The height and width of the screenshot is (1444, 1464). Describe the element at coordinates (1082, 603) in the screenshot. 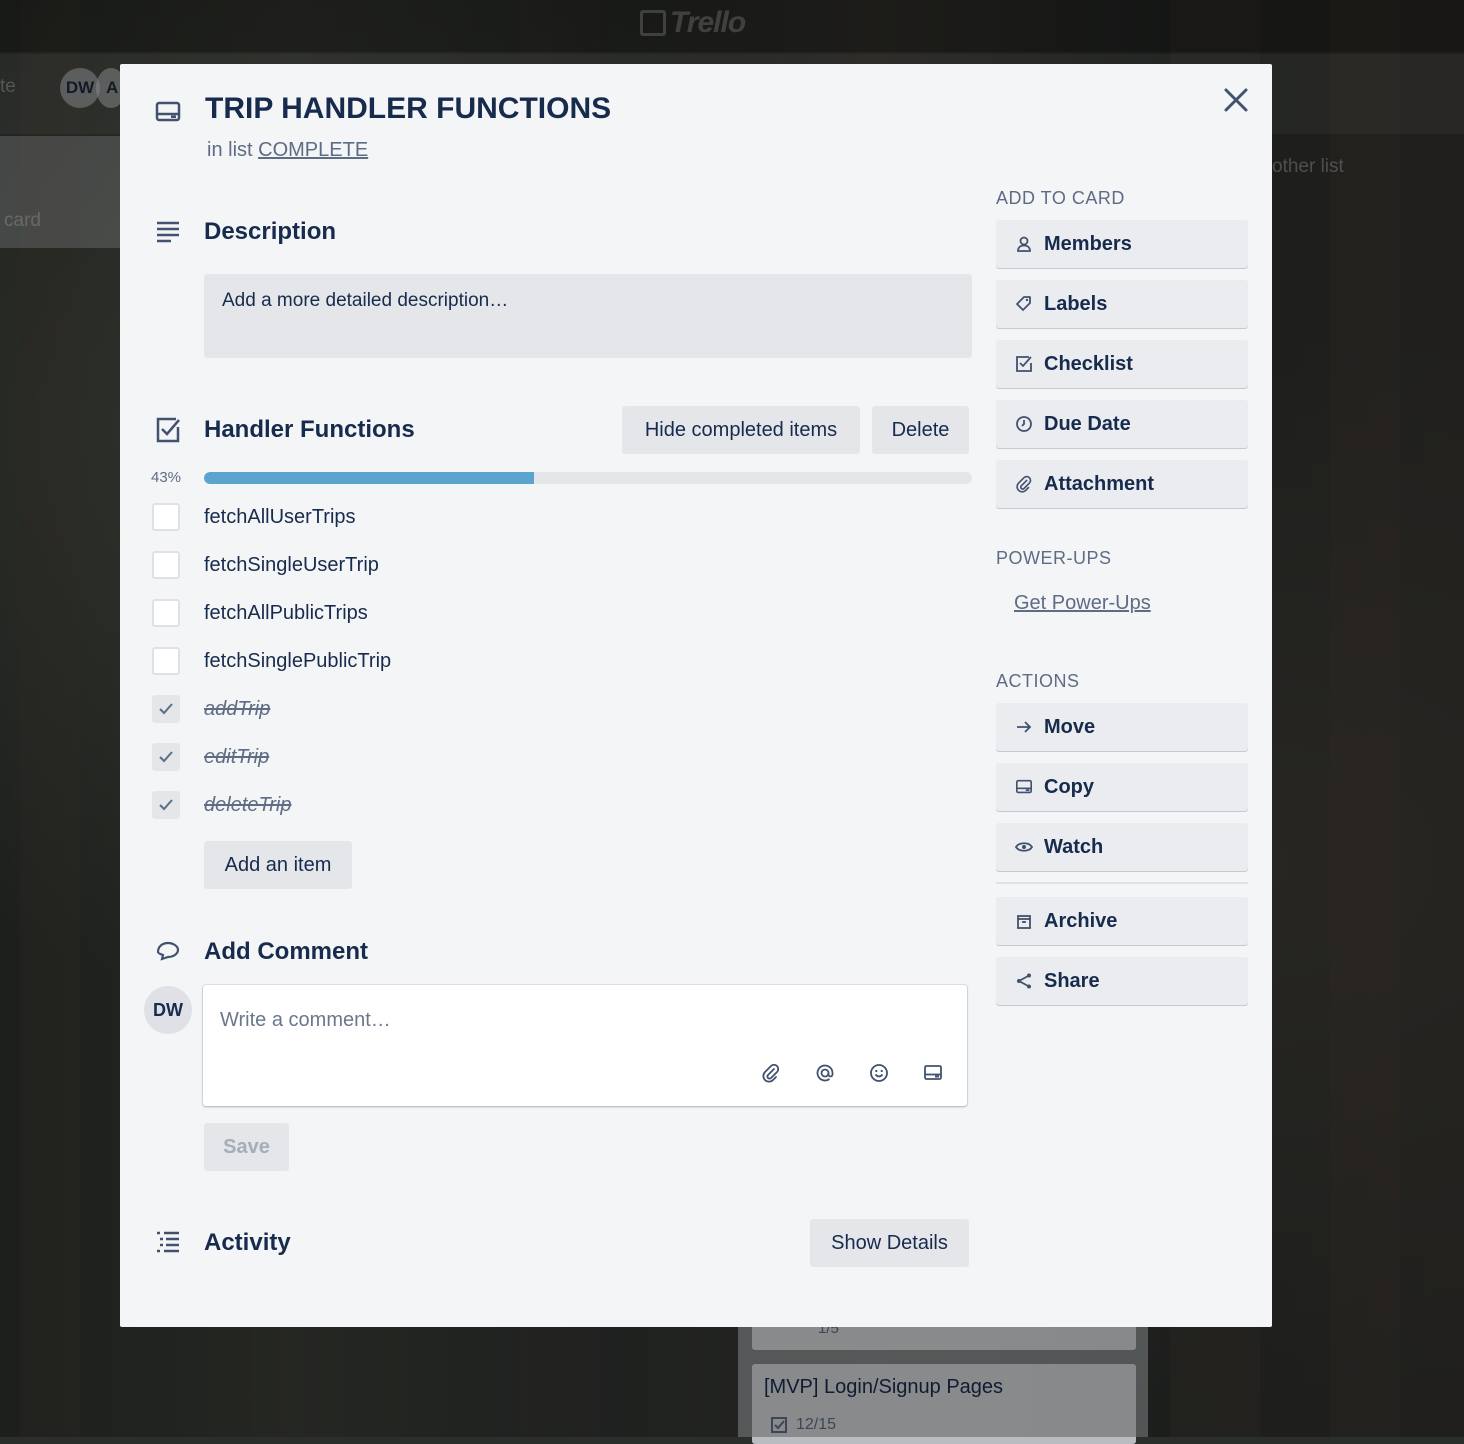

I see `get-power-ups-link: Get Power-Ups` at that location.